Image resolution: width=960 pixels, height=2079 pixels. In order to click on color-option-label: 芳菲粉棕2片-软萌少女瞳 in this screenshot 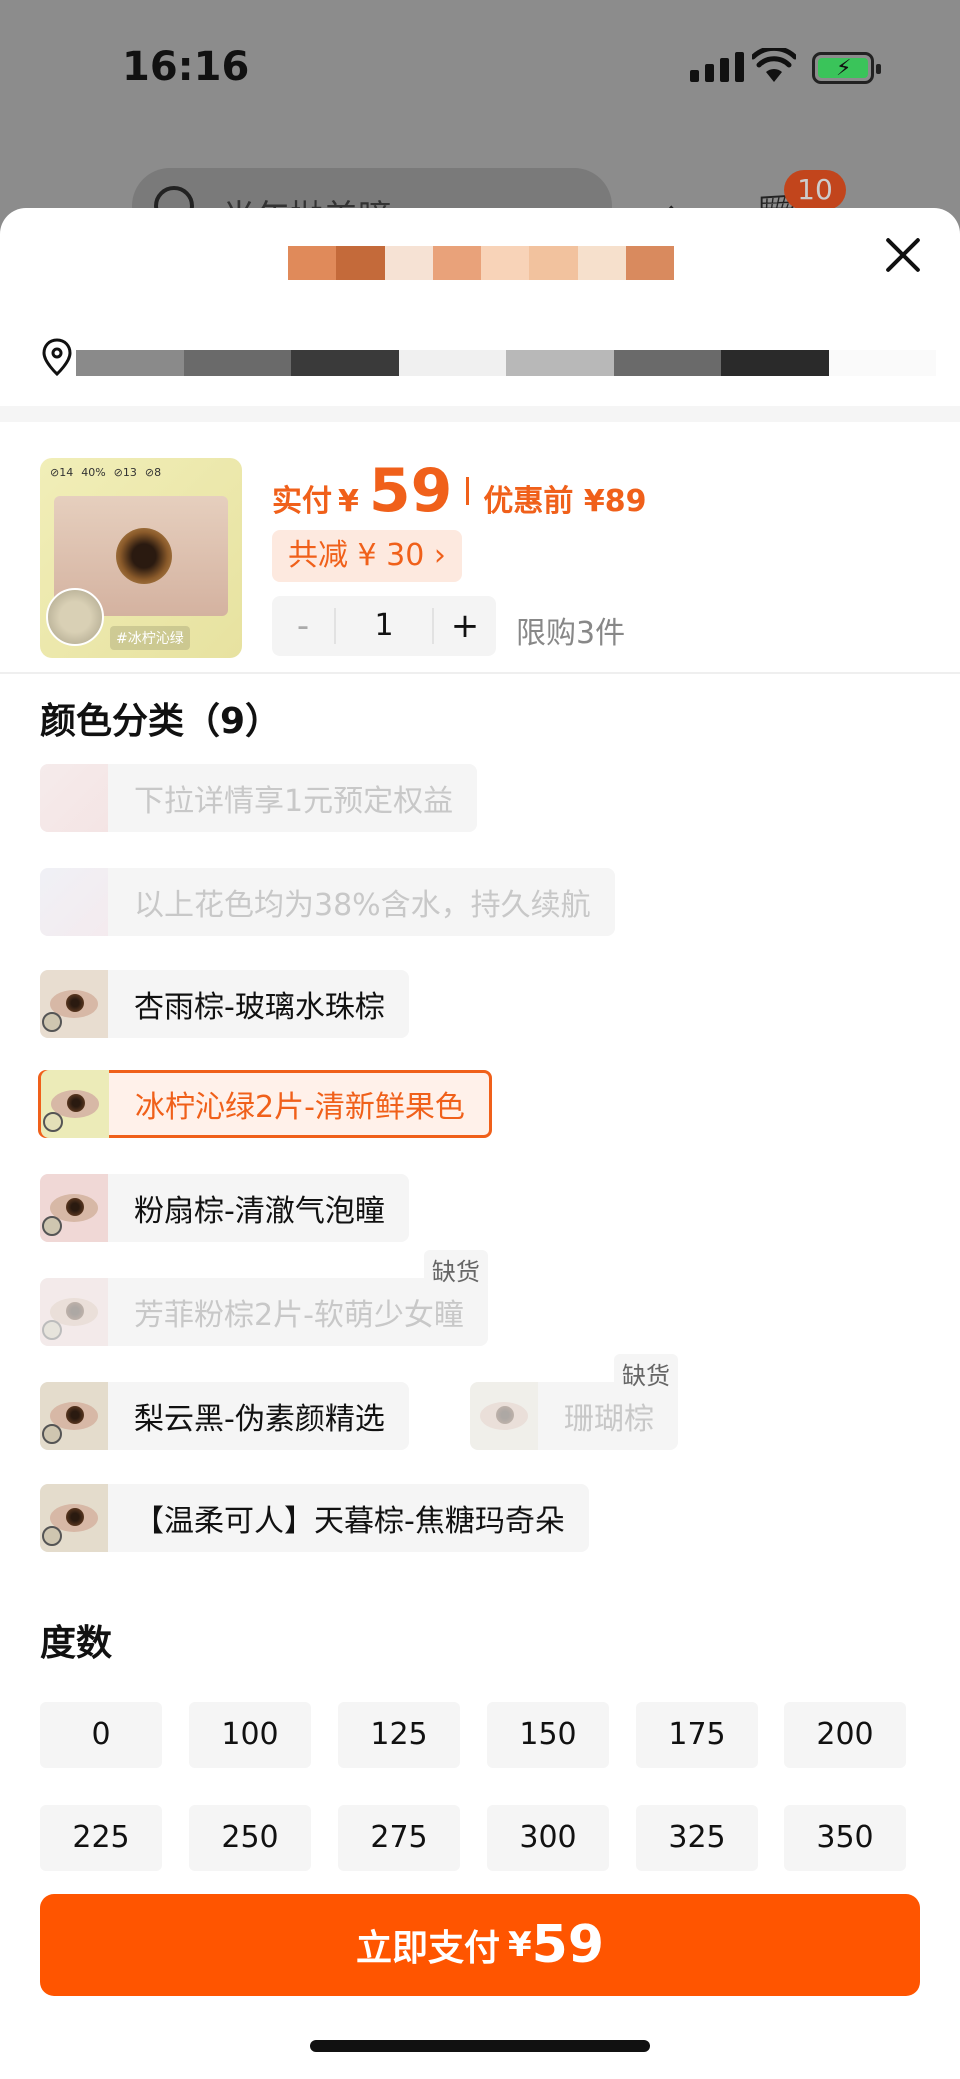, I will do `click(299, 1315)`.